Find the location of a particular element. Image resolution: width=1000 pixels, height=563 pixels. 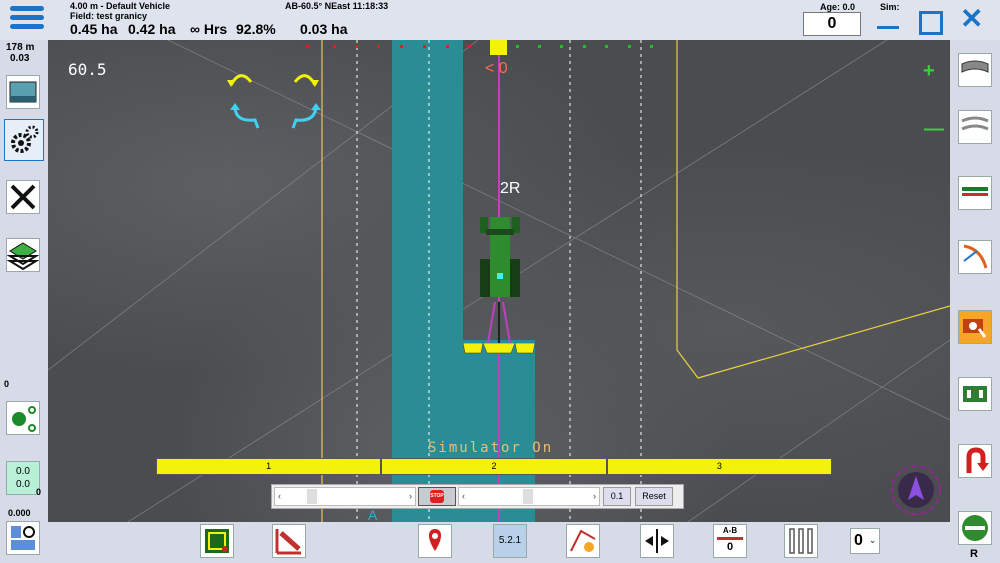

close-button: ✕ is located at coordinates (971, 19).